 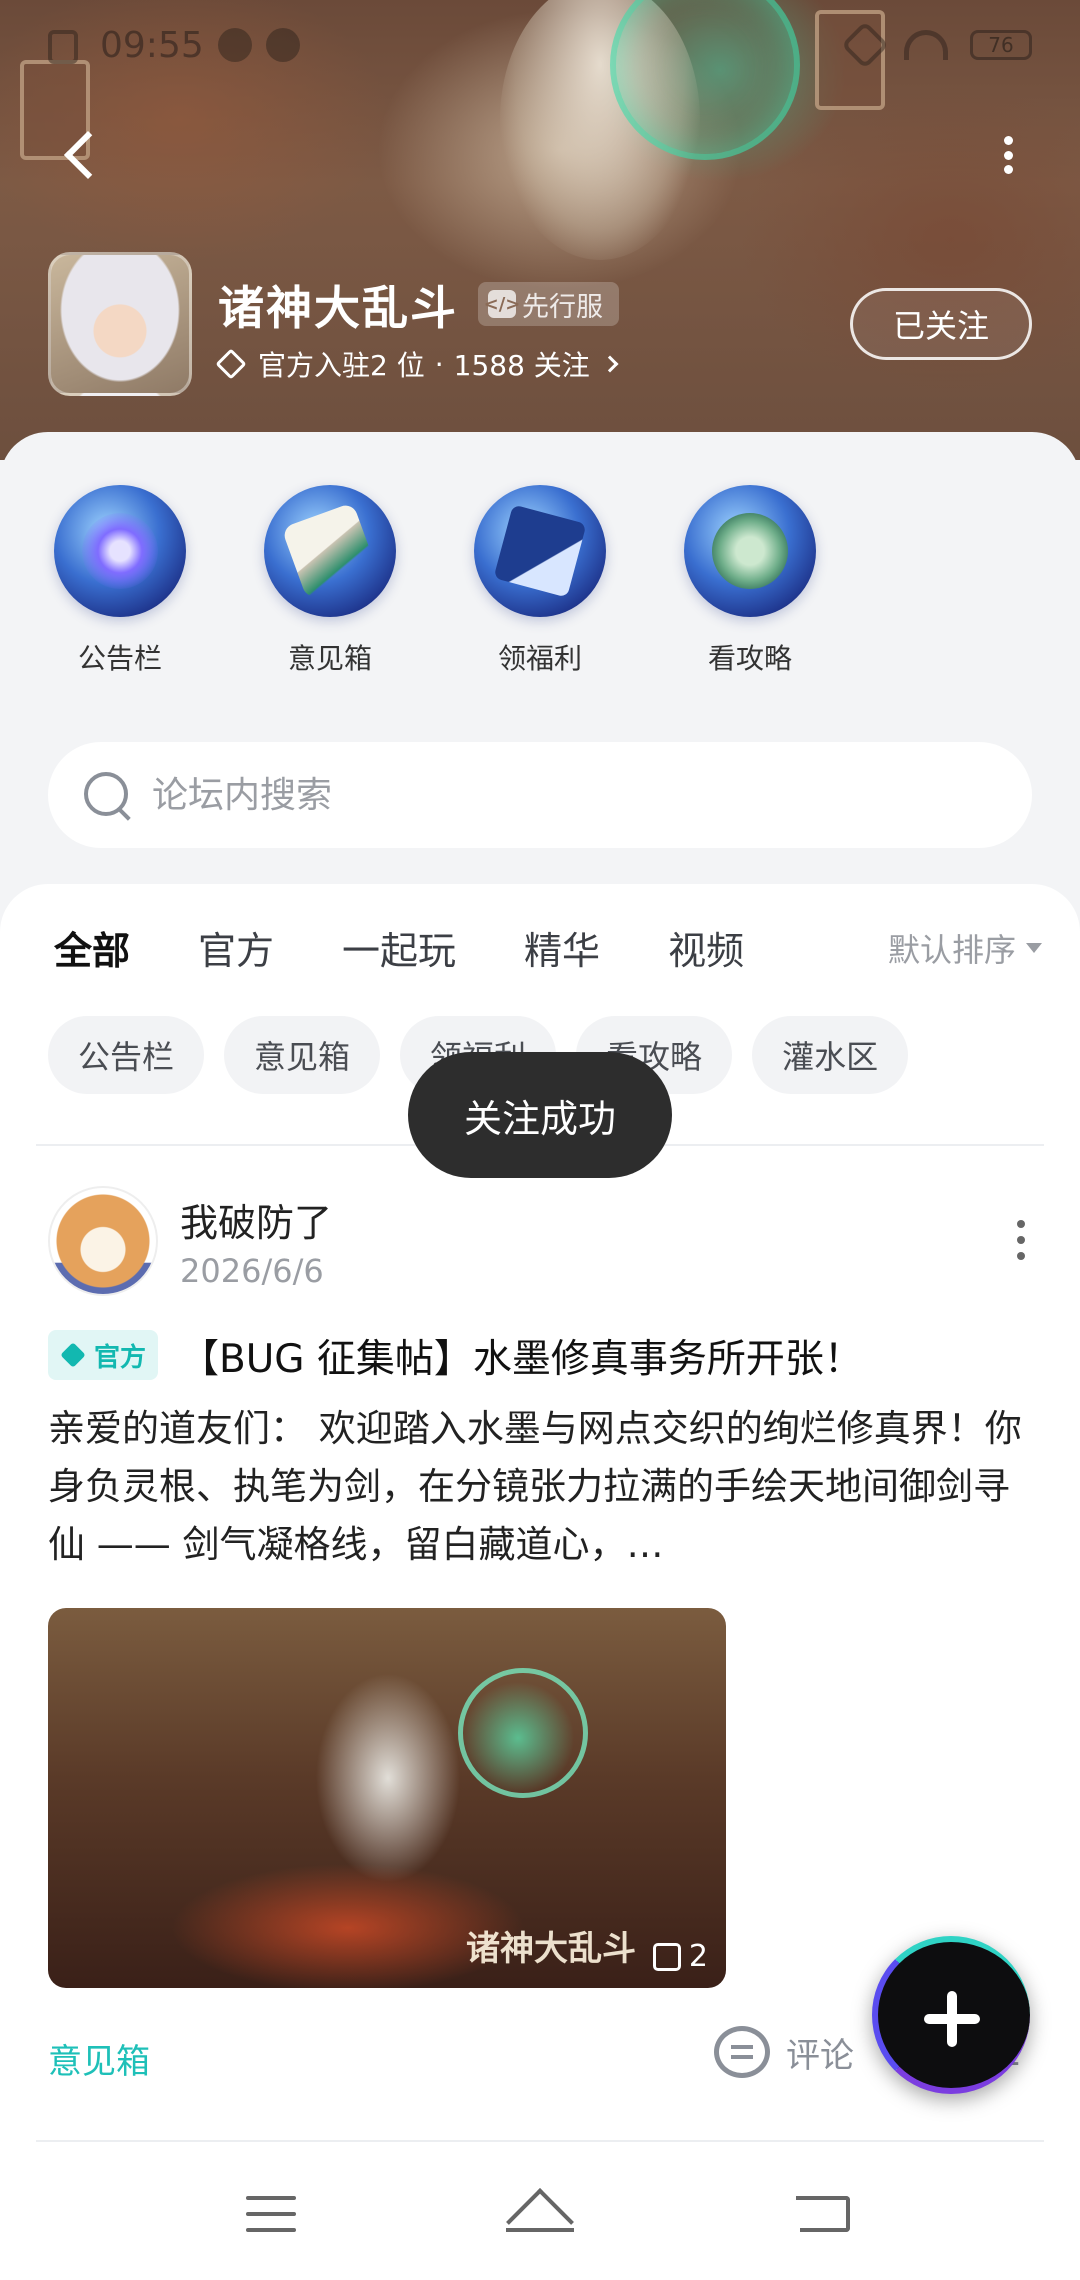 What do you see at coordinates (941, 324) in the screenshot?
I see `follow-button: 已关注` at bounding box center [941, 324].